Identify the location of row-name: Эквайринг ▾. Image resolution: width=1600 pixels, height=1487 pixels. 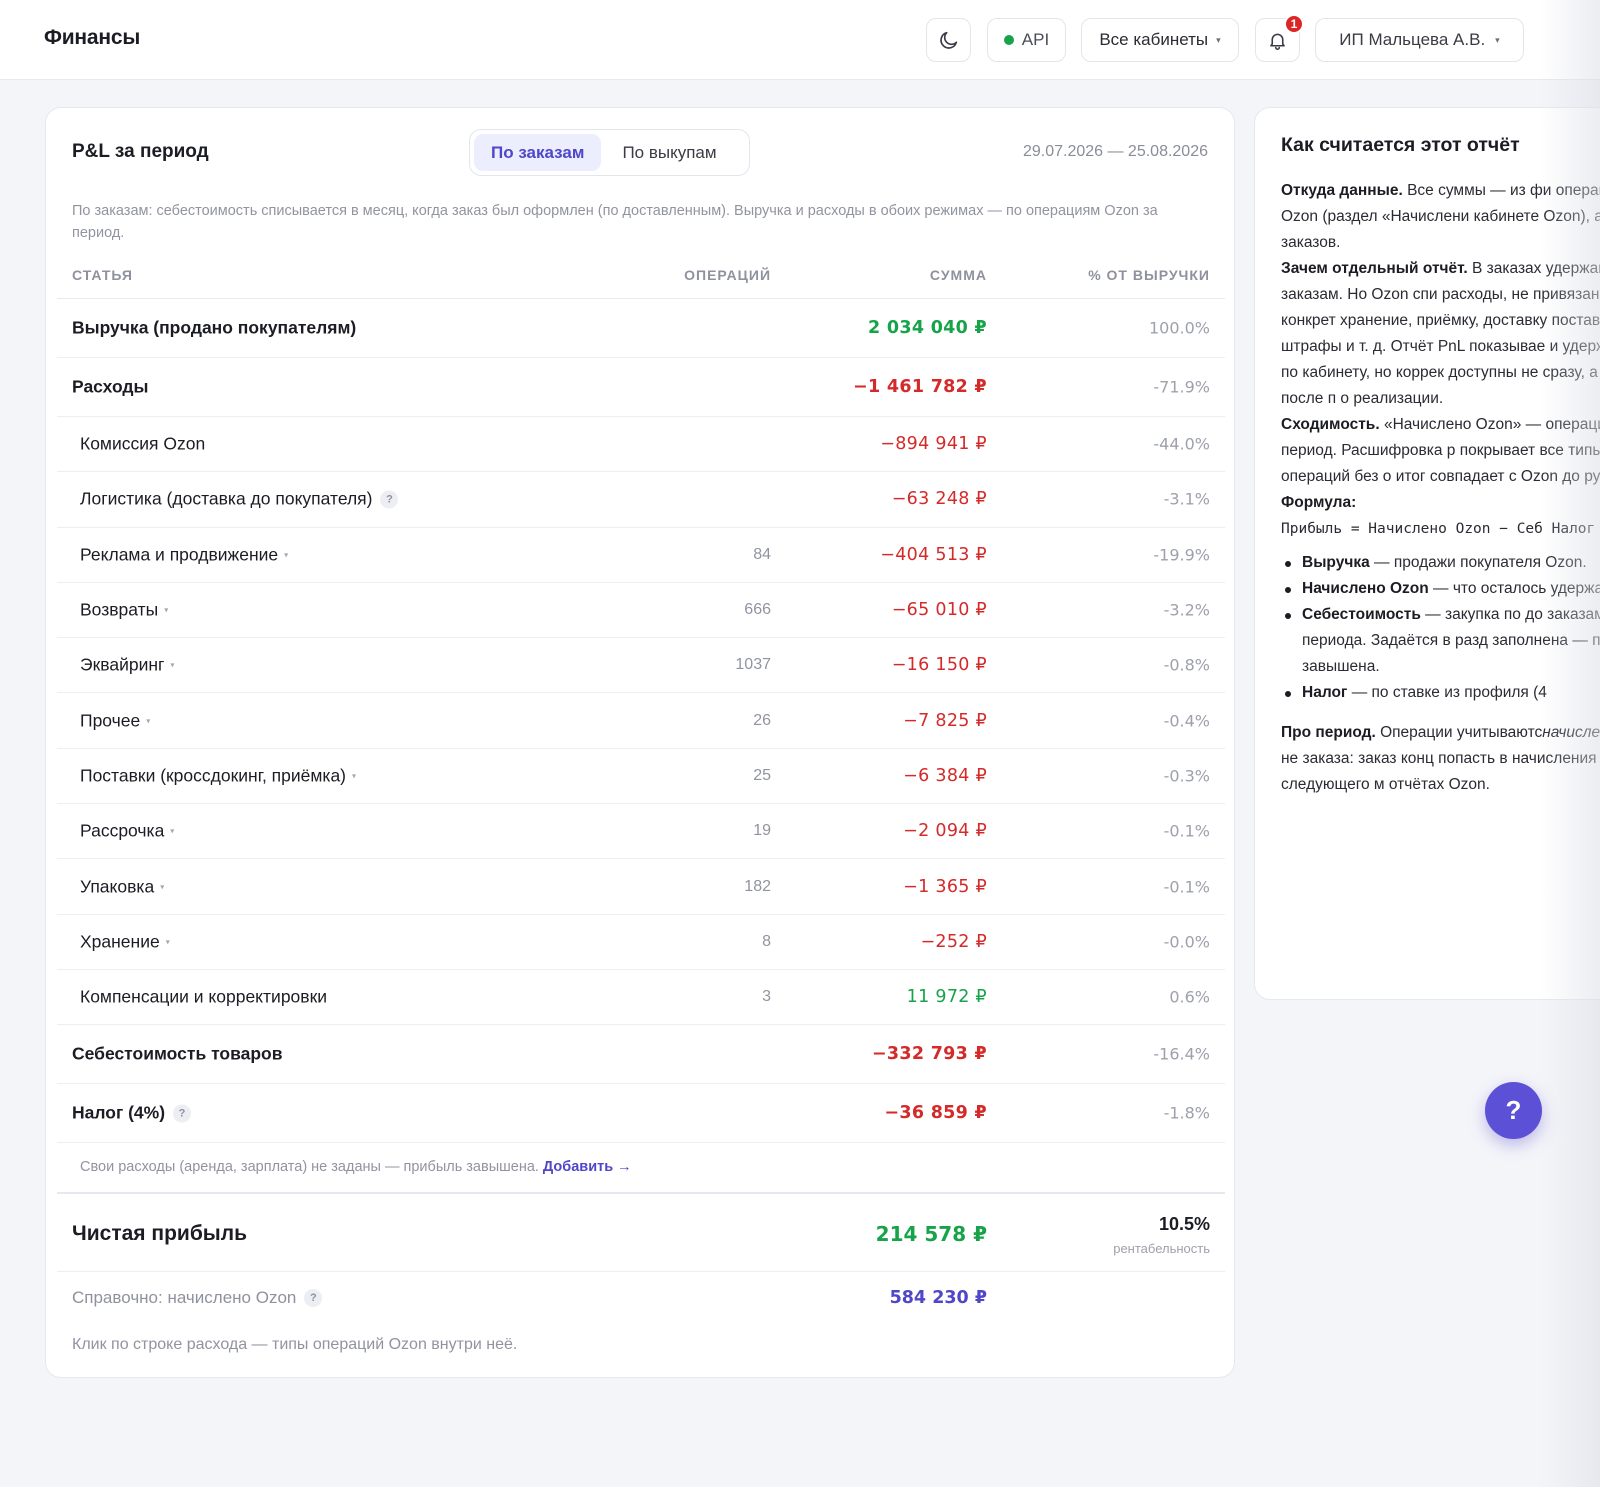
(127, 665).